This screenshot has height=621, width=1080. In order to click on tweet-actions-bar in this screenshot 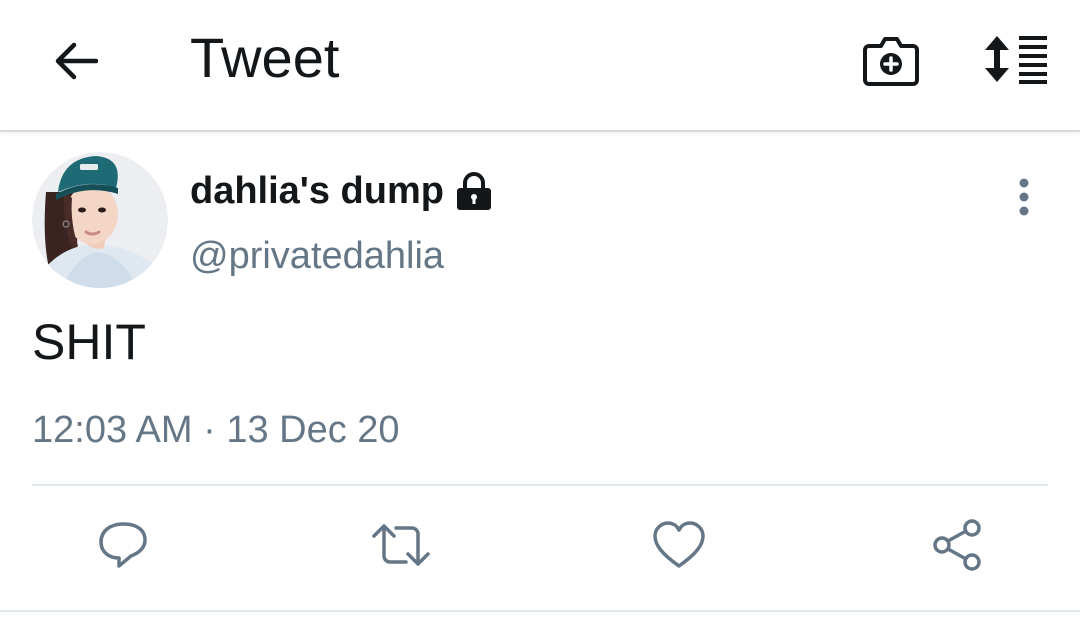, I will do `click(540, 548)`.